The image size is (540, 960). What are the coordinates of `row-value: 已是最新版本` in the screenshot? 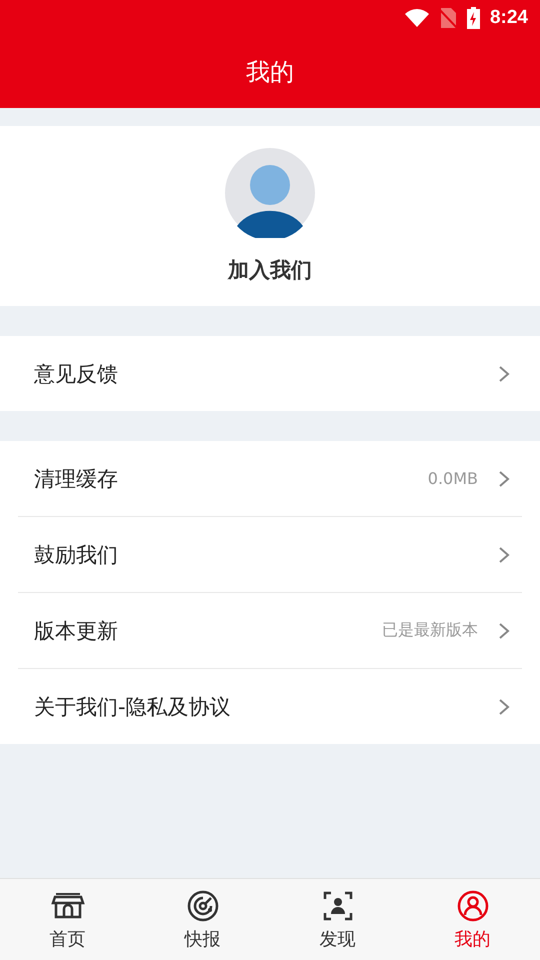 It's located at (430, 630).